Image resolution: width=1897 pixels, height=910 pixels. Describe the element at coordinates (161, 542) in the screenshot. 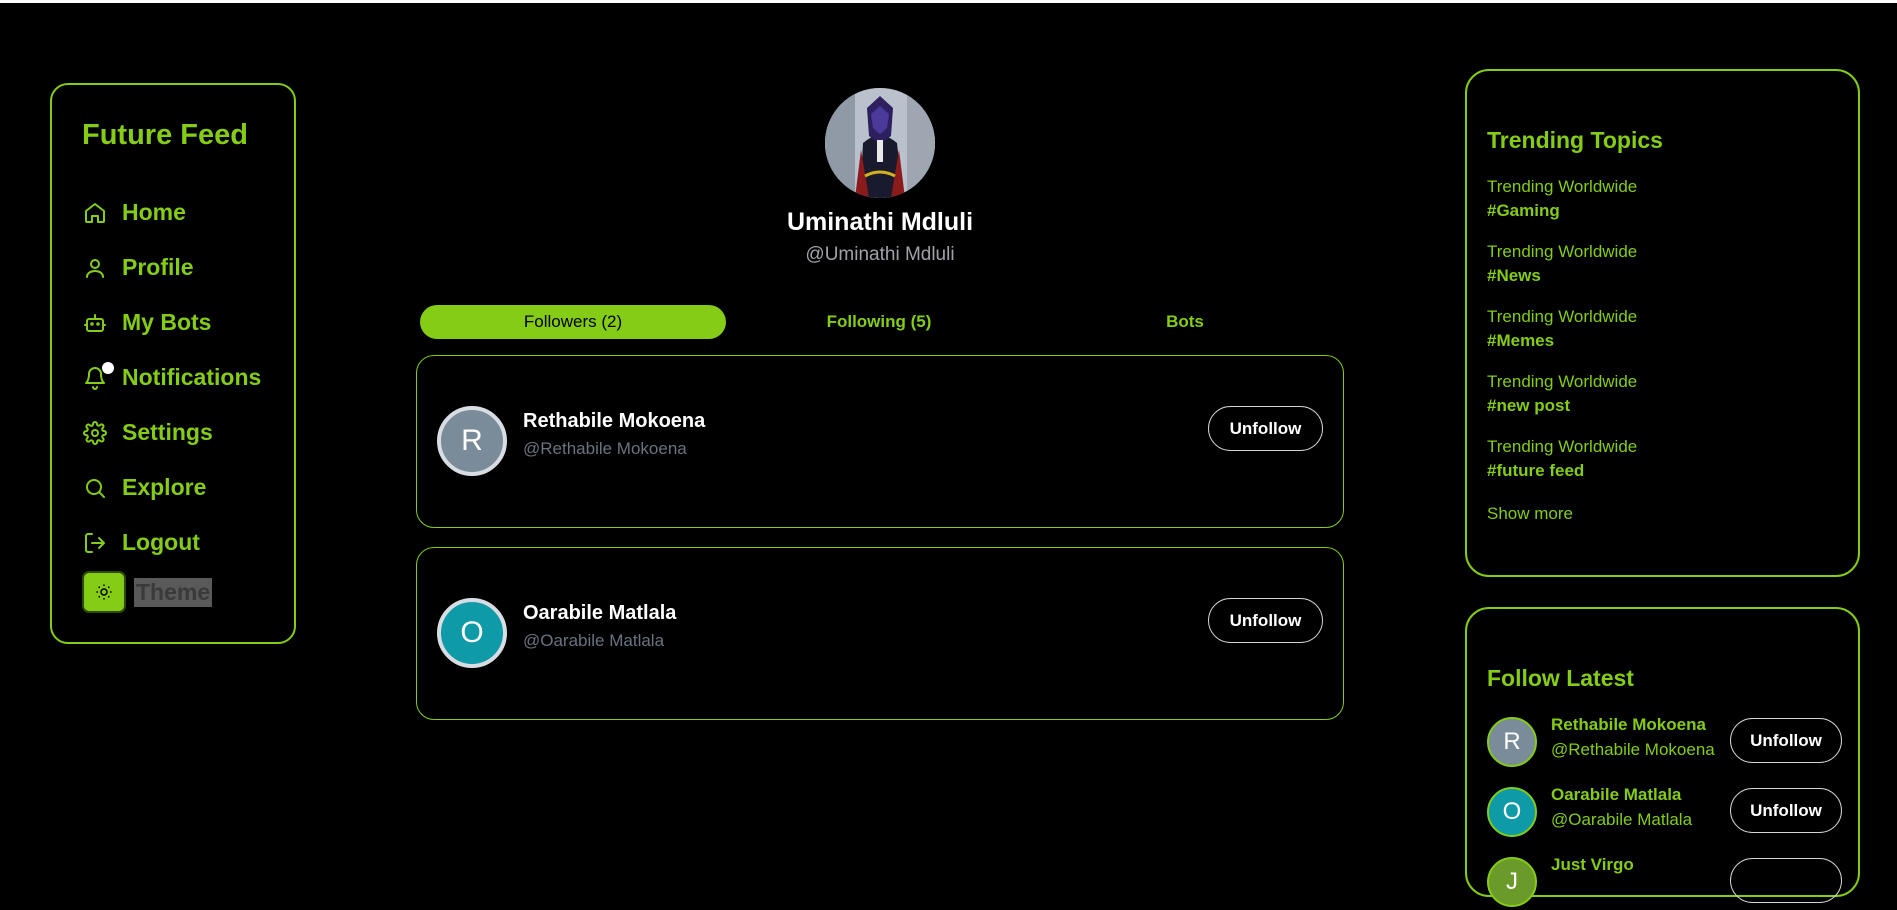

I see `sidebar-item-label: Logout` at that location.